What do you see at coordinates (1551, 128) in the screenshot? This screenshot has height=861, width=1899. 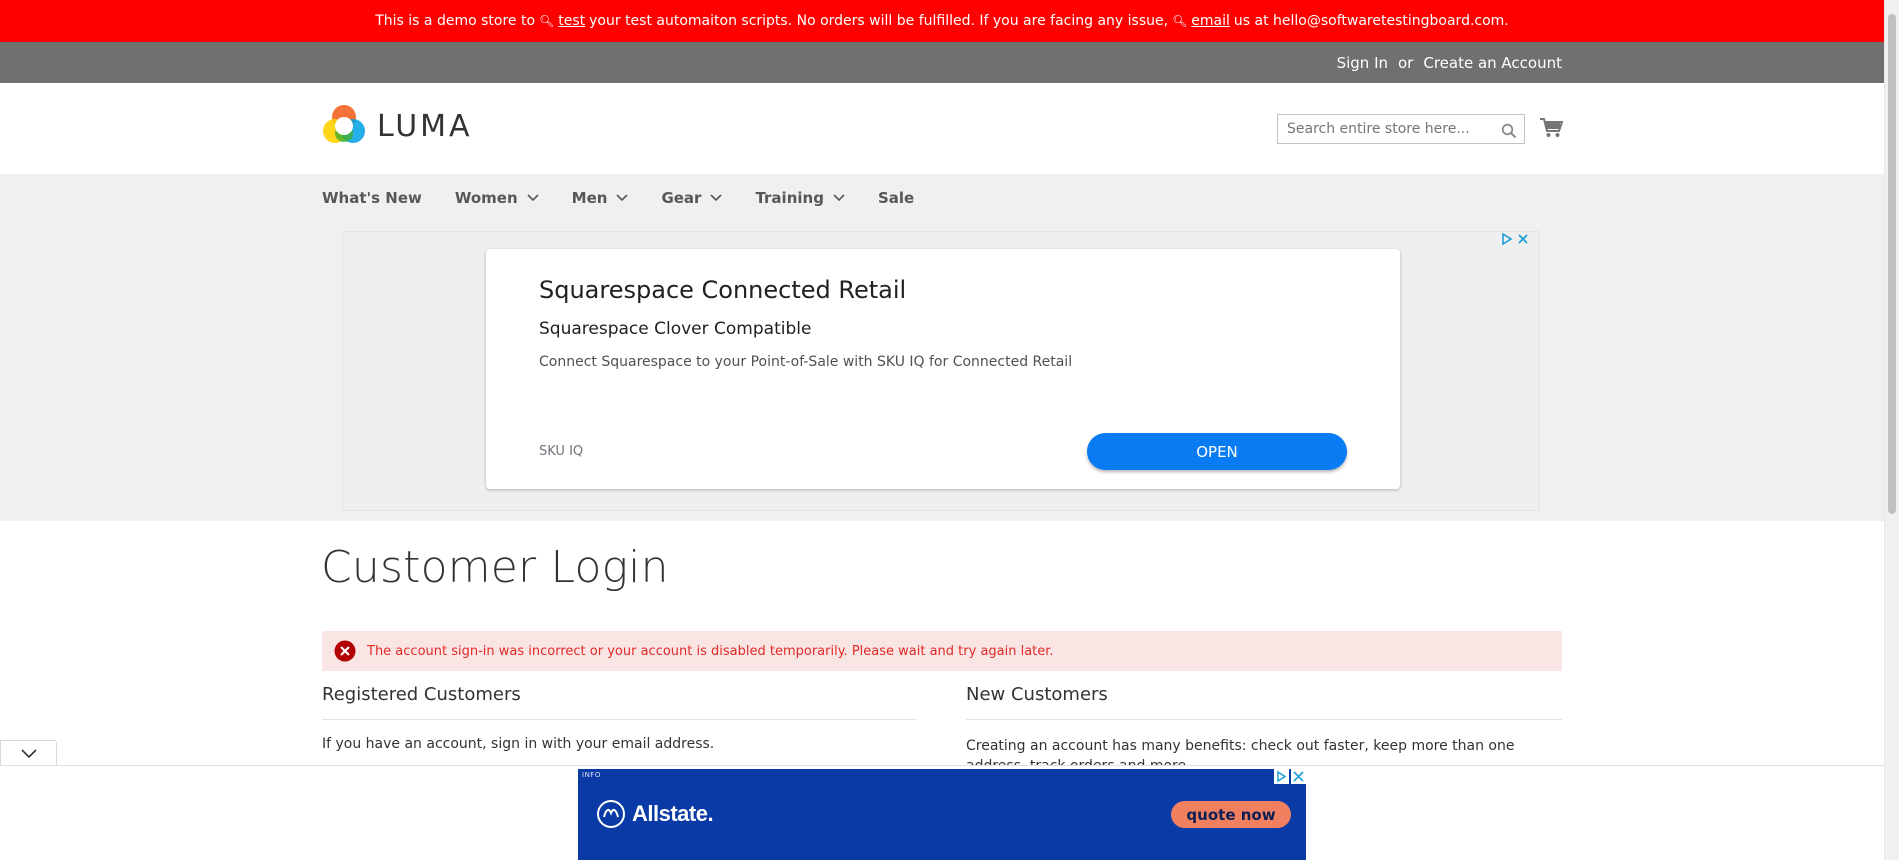 I see `cart-icon` at bounding box center [1551, 128].